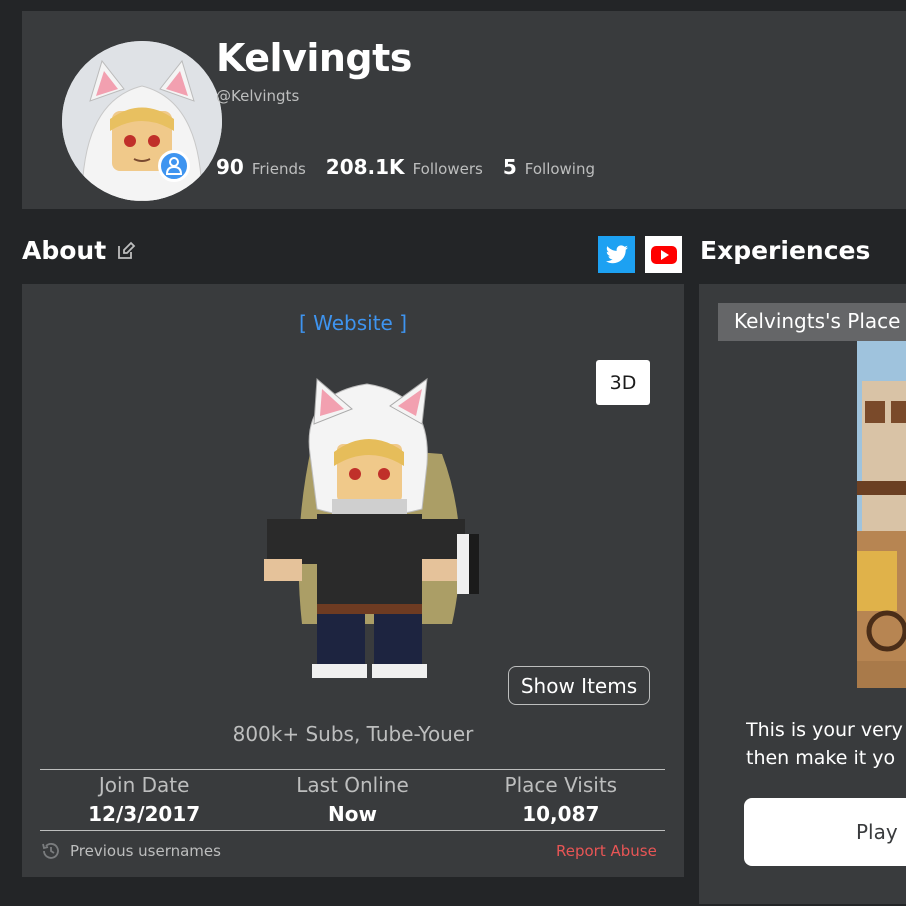 This screenshot has width=906, height=906. Describe the element at coordinates (881, 514) in the screenshot. I see `place-thumbnail` at that location.